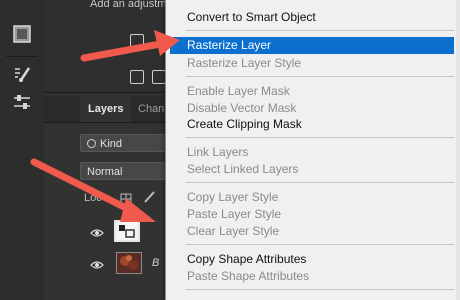 The width and height of the screenshot is (460, 300). I want to click on annotation-arrow-rasterize, so click(130, 46).